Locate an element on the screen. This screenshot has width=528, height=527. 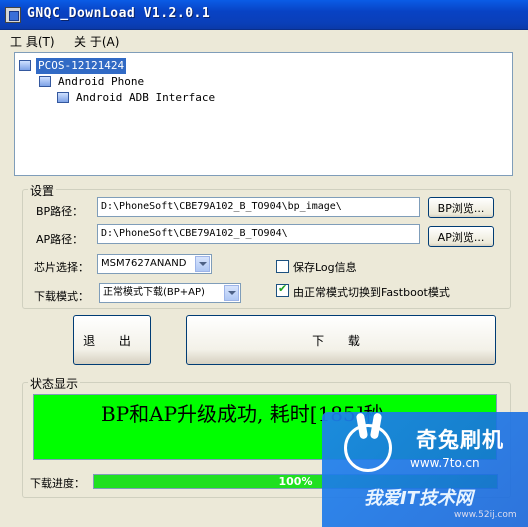
progress-label: 下载进度： is located at coordinates (57, 483).